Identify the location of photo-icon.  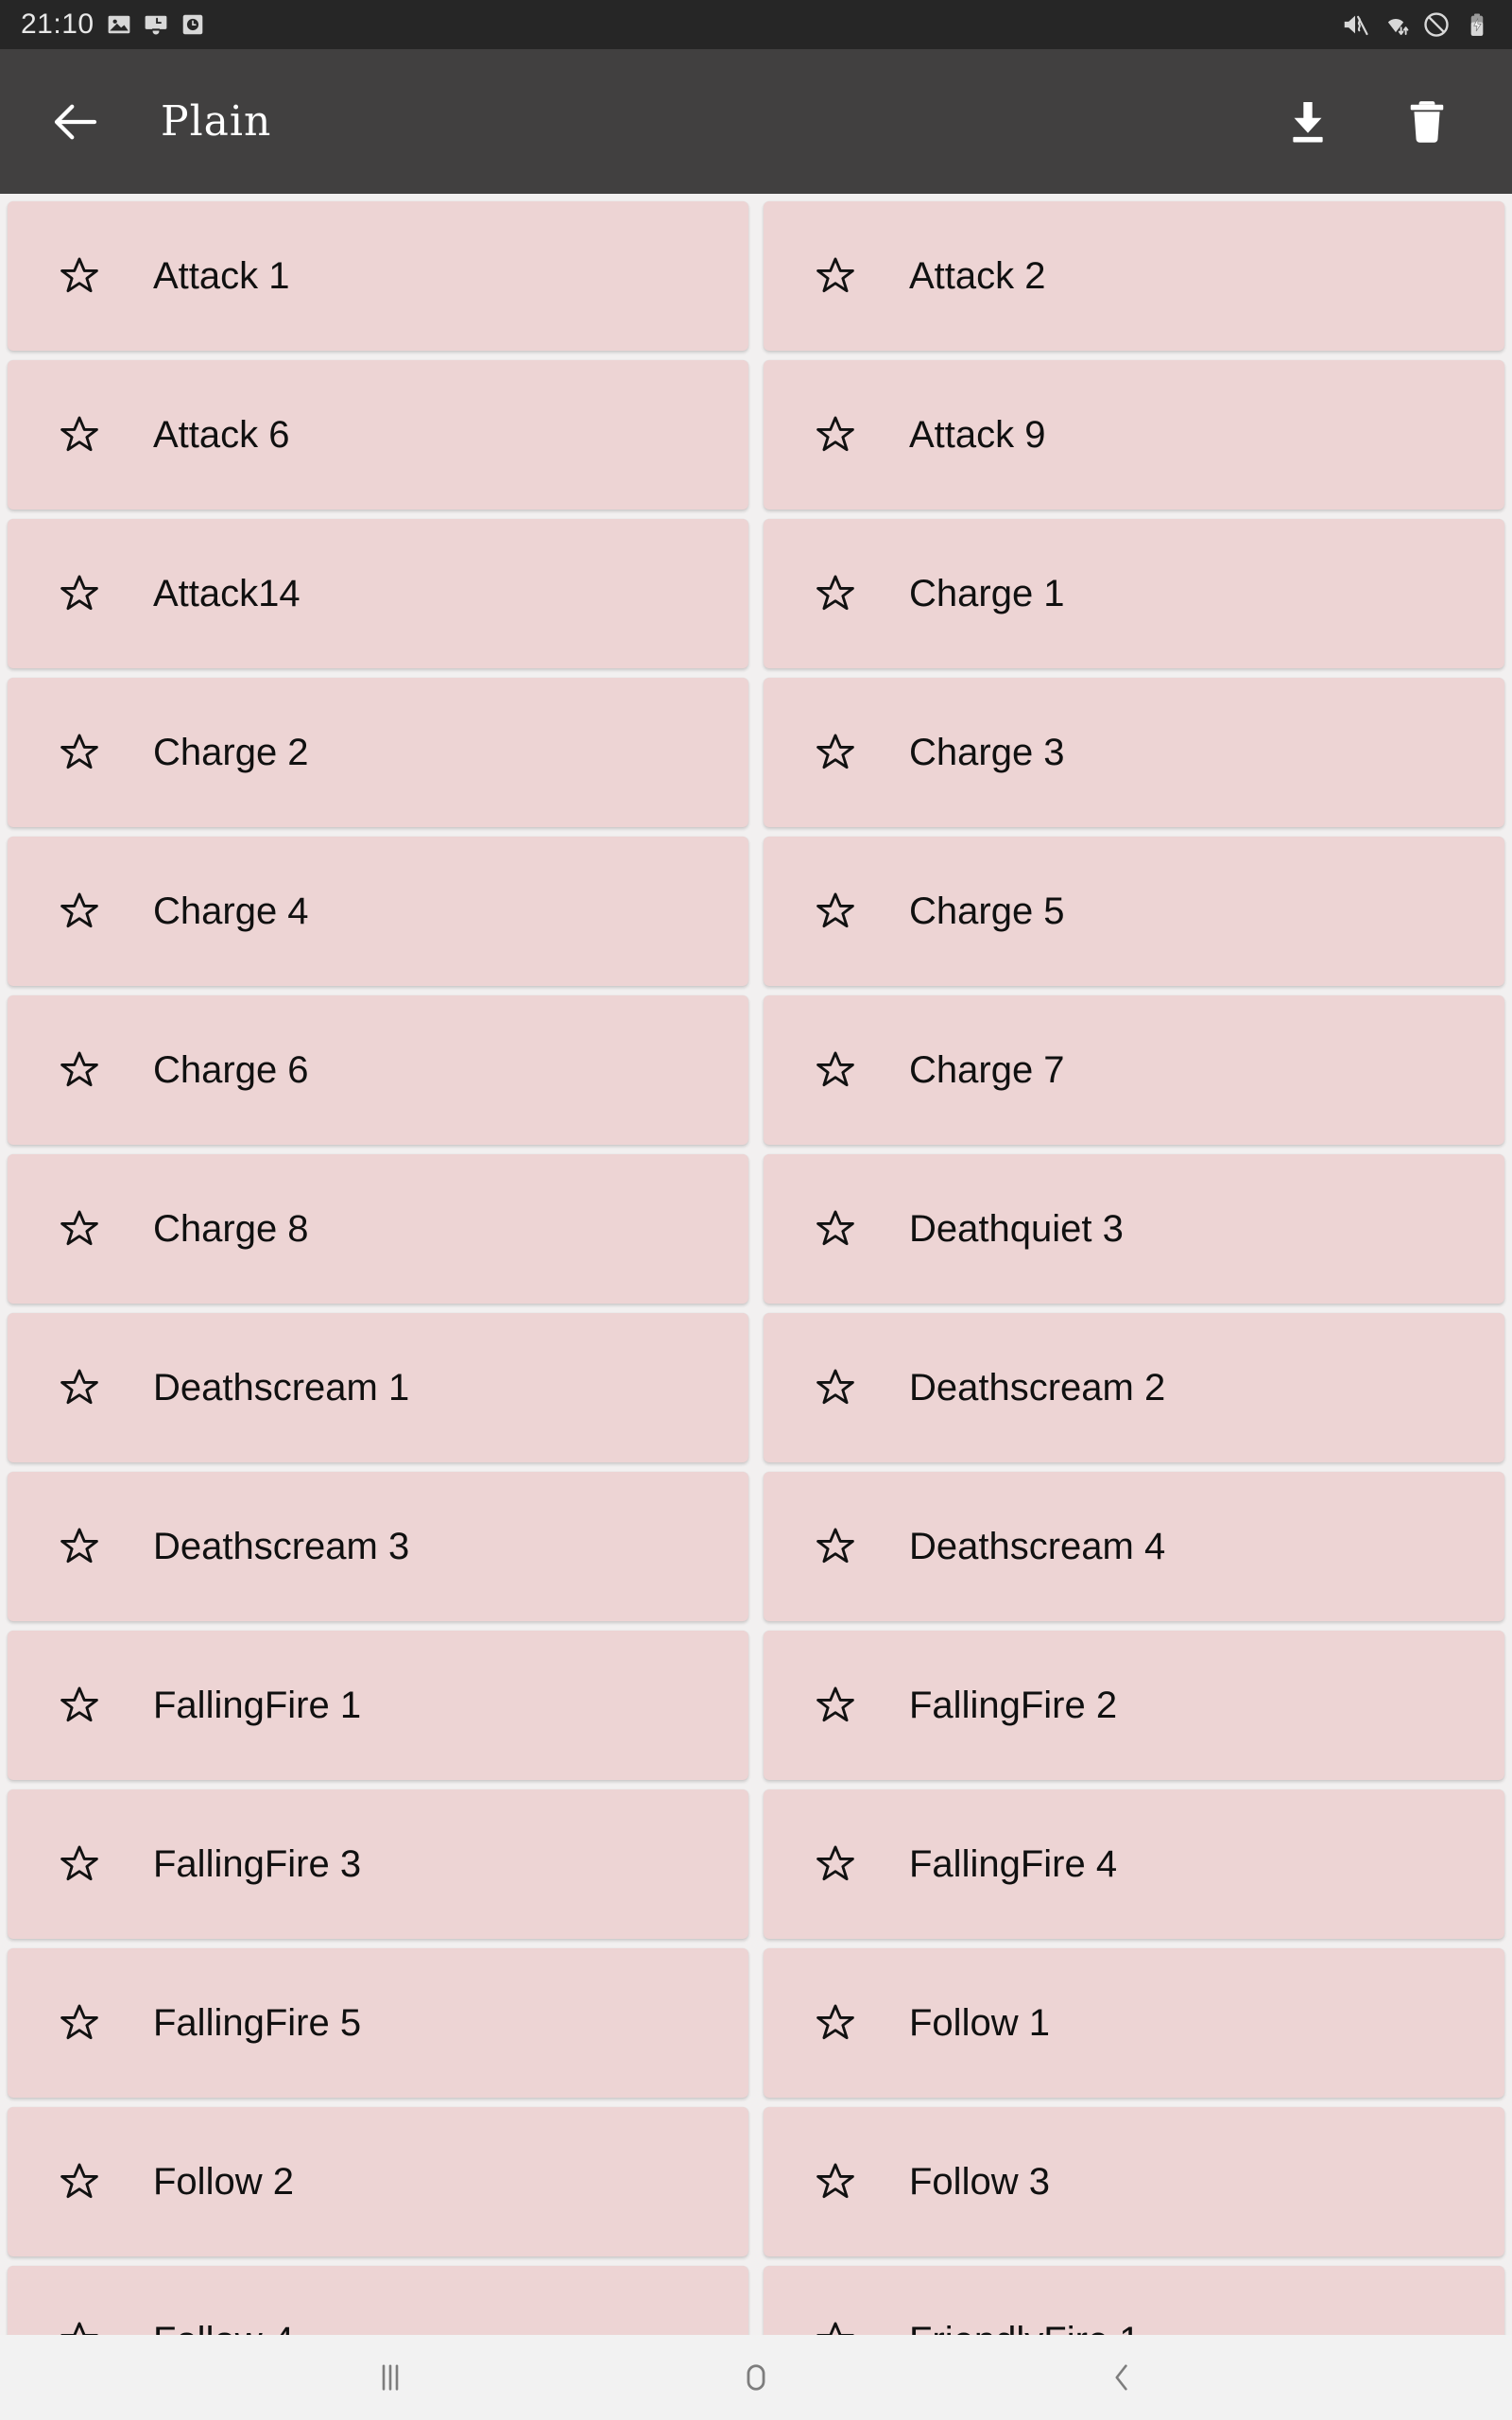
(119, 24).